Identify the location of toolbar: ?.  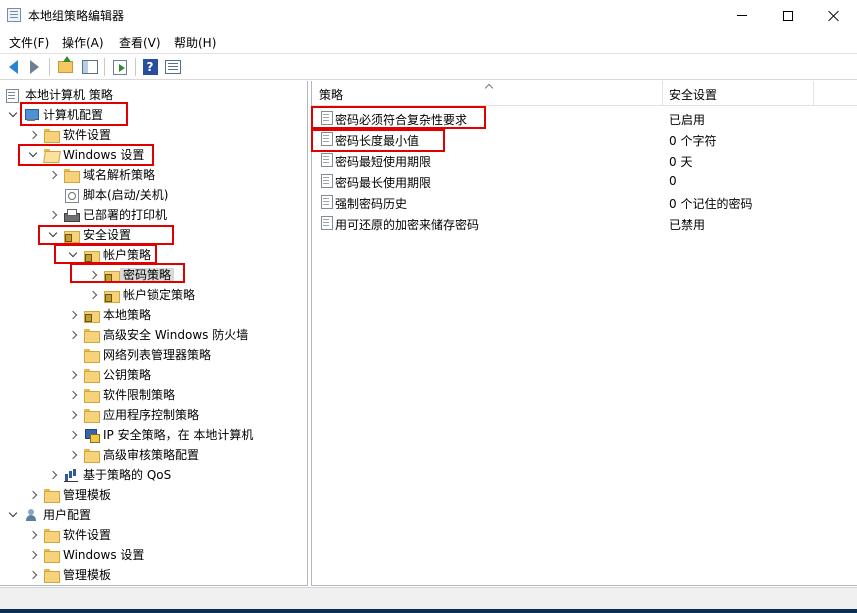
(428, 66).